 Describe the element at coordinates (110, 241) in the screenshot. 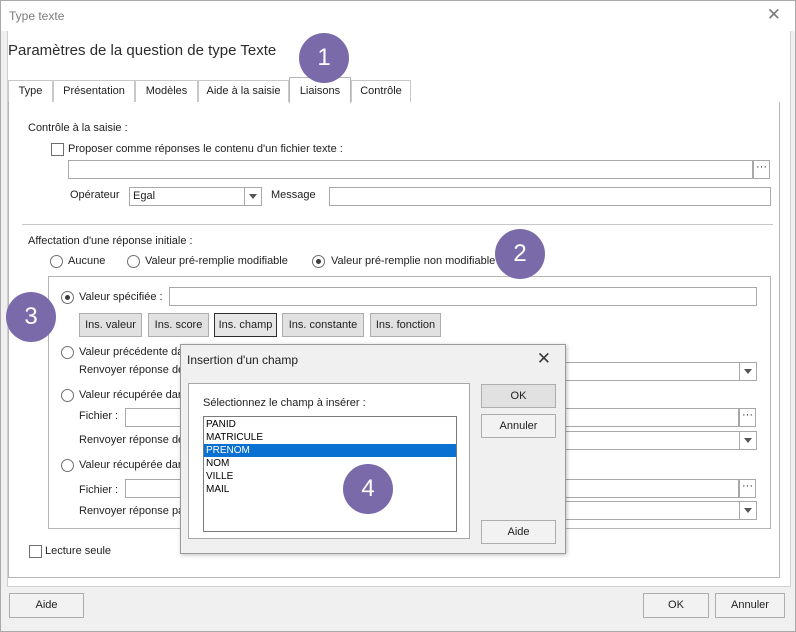

I see `affectation-section-label: Affectation d'une réponse initiale :` at that location.